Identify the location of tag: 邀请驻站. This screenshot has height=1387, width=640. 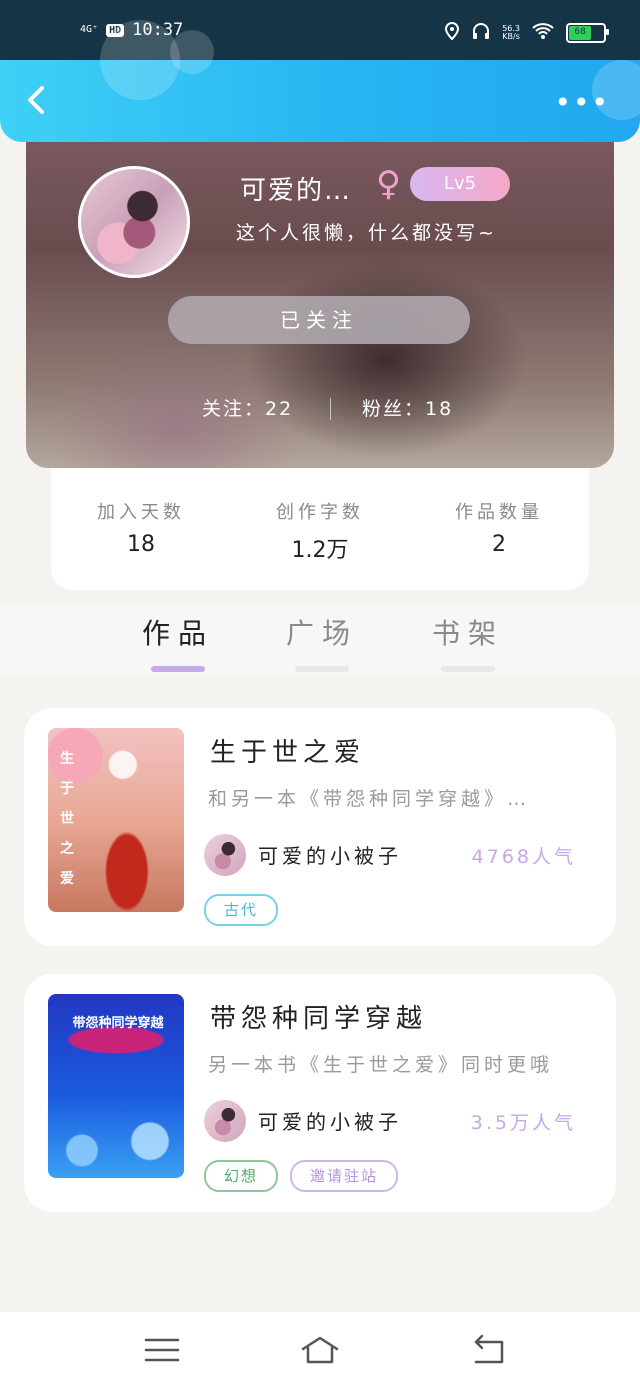
(344, 1176).